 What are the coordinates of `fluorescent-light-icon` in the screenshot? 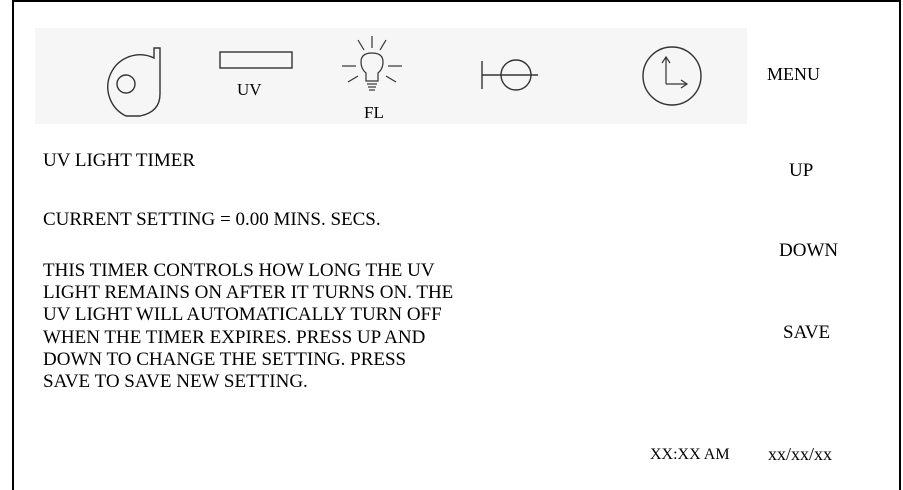 It's located at (372, 69).